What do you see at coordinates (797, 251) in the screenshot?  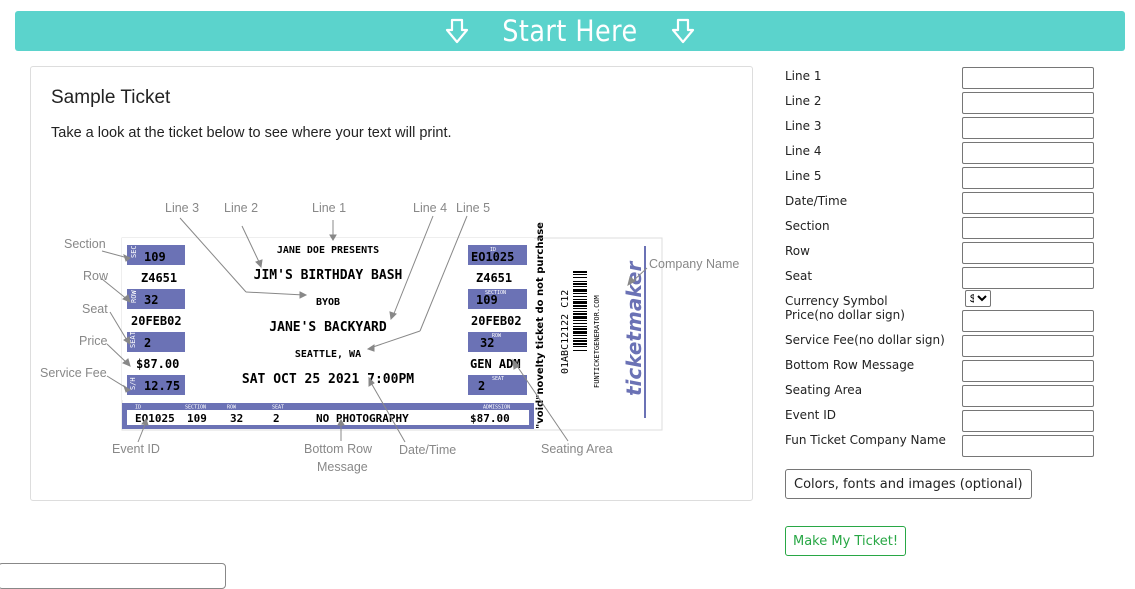 I see `field-label: Row` at bounding box center [797, 251].